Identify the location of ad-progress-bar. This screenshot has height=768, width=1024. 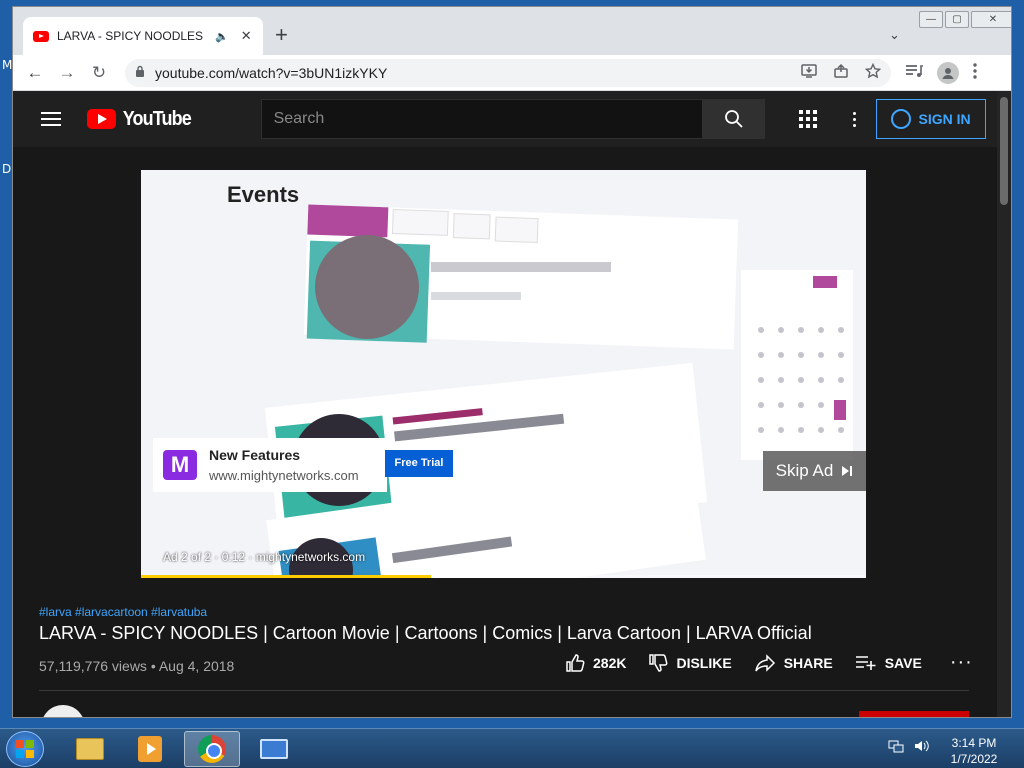
(503, 576).